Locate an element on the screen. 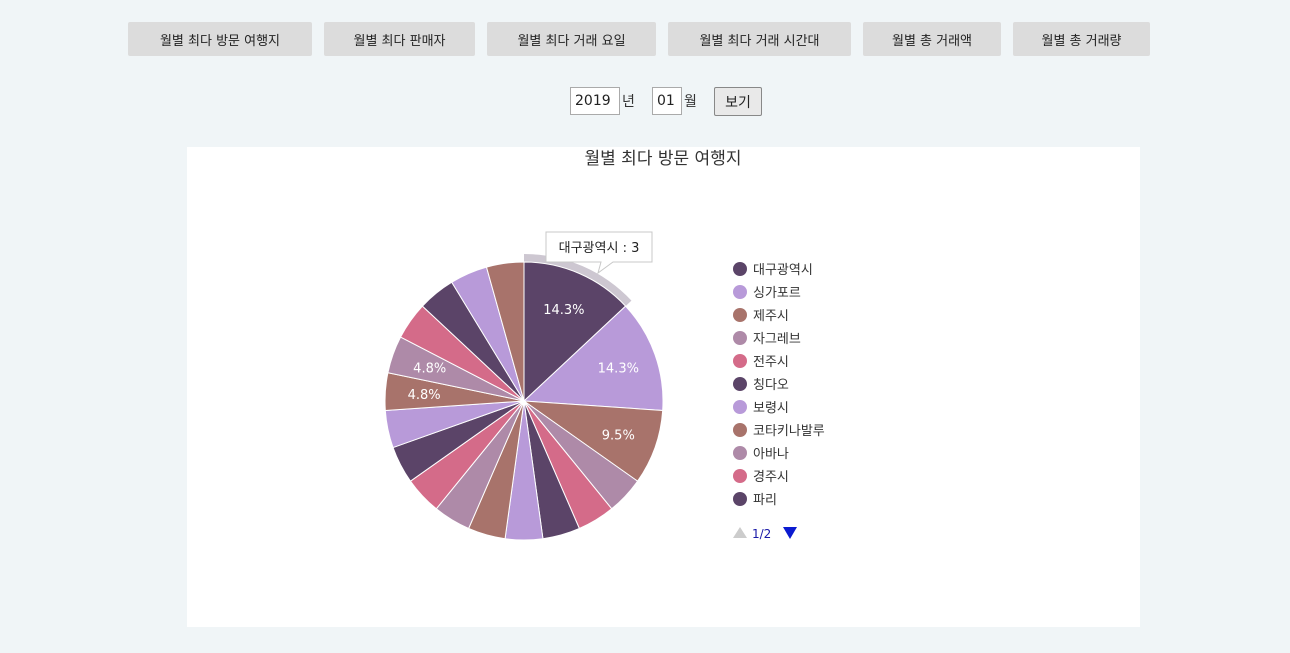  legend-item-label: 제주시 is located at coordinates (771, 316).